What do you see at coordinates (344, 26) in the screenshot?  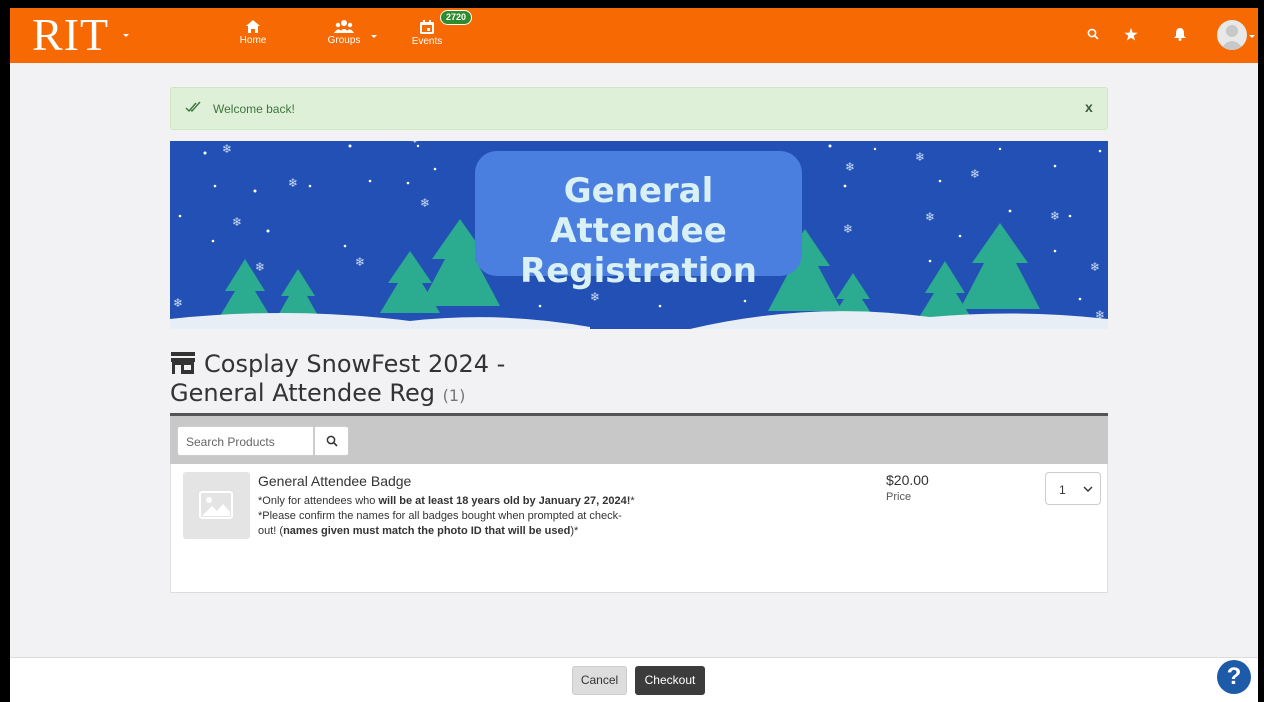 I see `groups-icon` at bounding box center [344, 26].